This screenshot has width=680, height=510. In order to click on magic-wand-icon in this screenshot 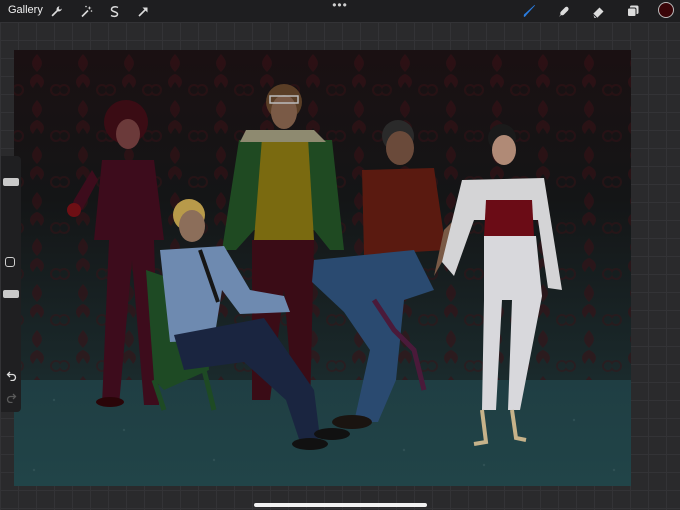, I will do `click(86, 11)`.